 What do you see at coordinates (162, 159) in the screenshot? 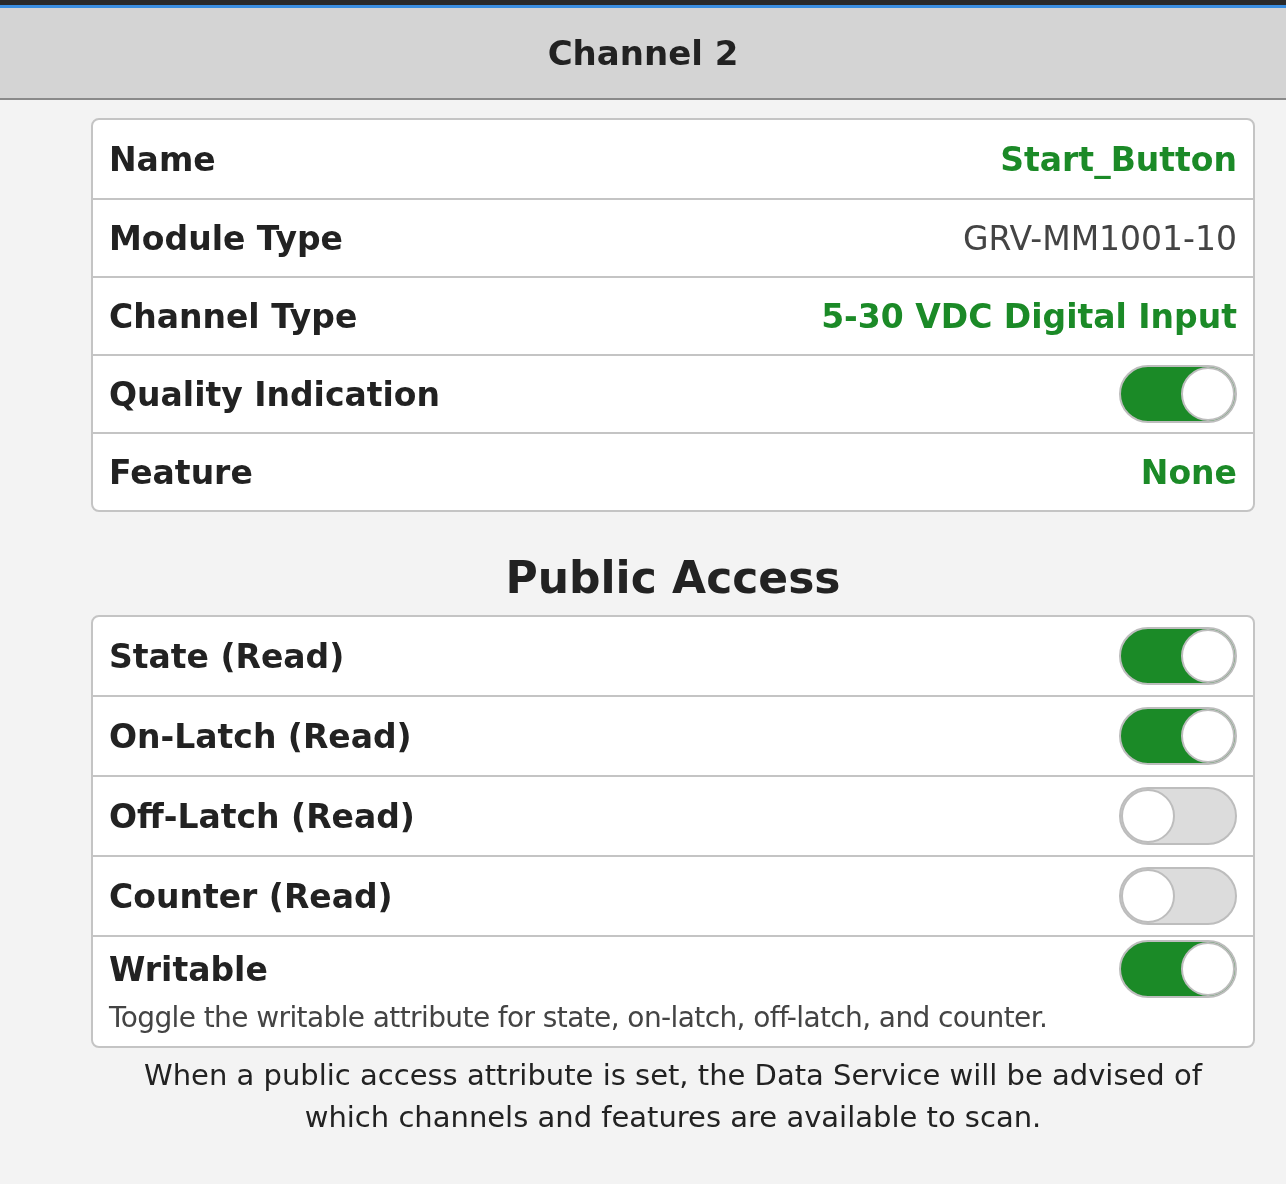
I see `row-label: Name` at bounding box center [162, 159].